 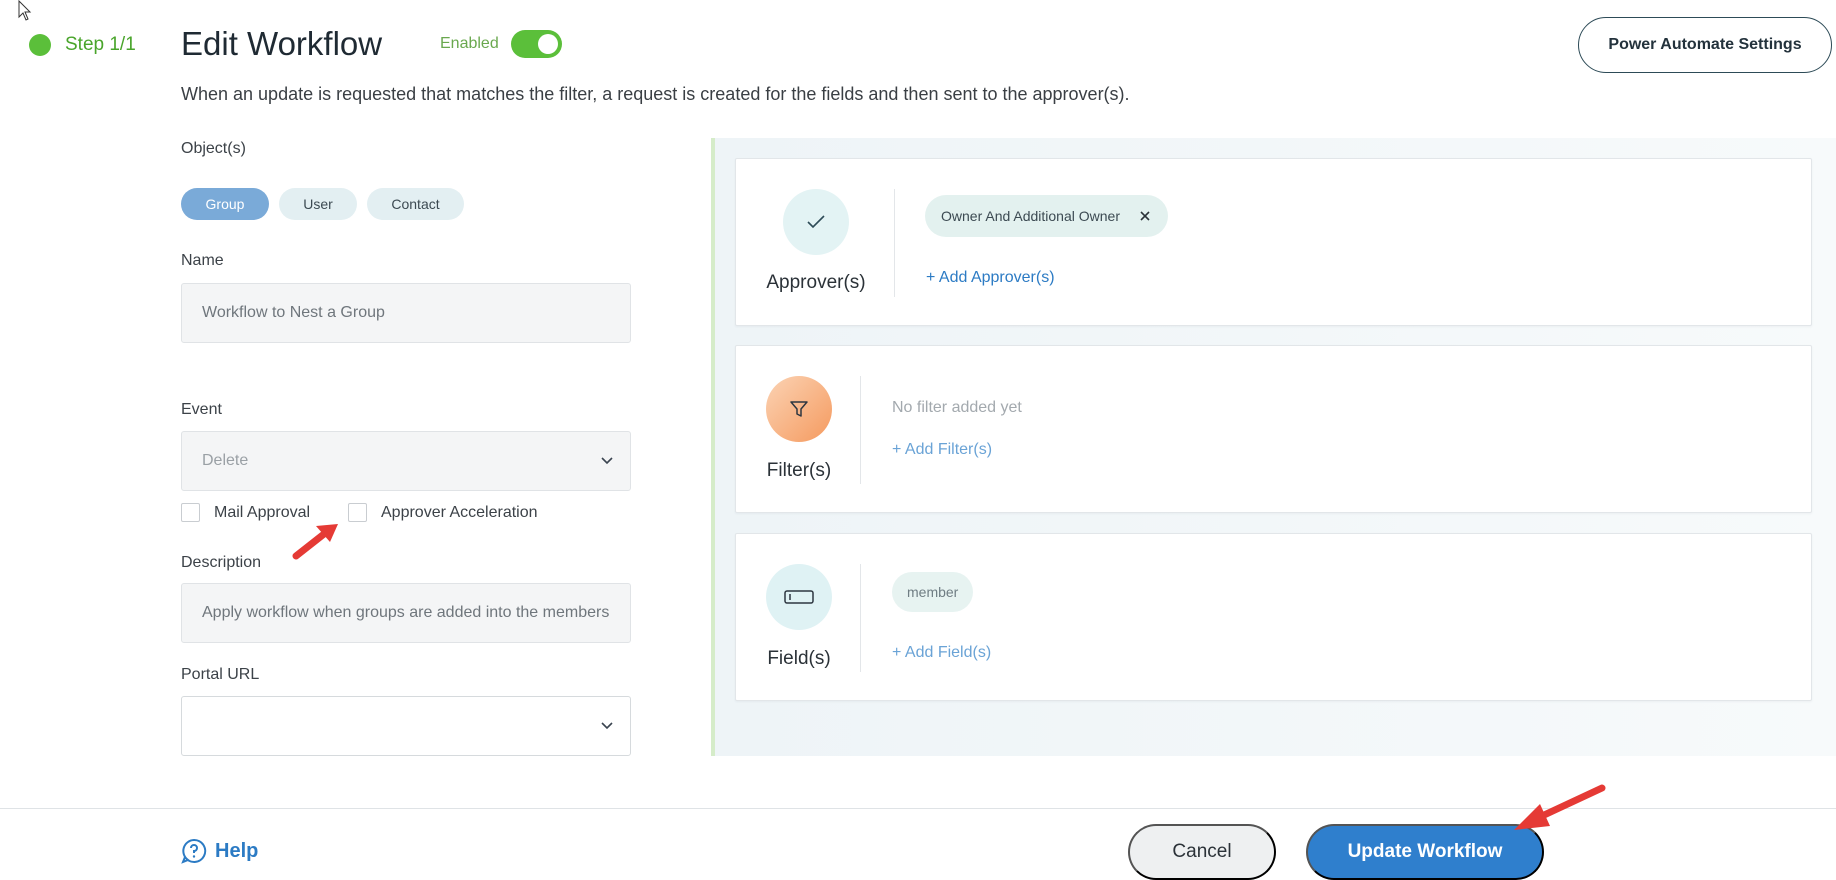 What do you see at coordinates (501, 44) in the screenshot?
I see `enabled-toggle-group: Enabled` at bounding box center [501, 44].